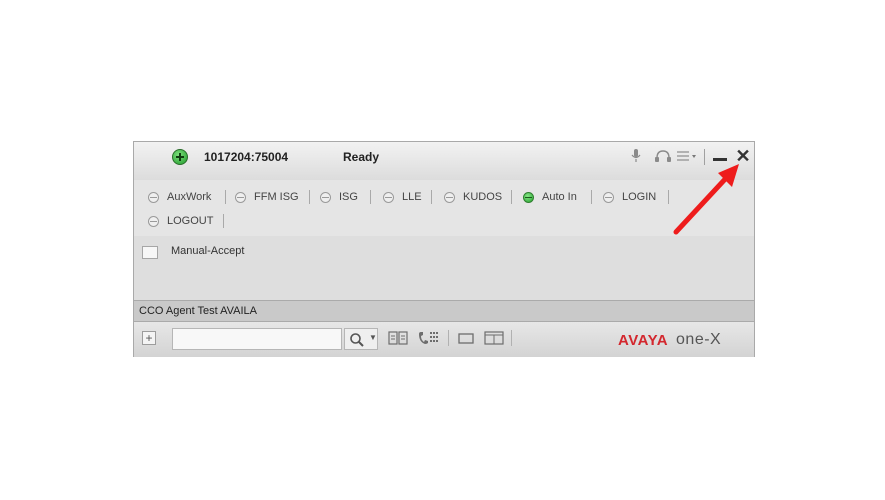 The height and width of the screenshot is (500, 885). Describe the element at coordinates (428, 338) in the screenshot. I see `dialpad-icon` at that location.